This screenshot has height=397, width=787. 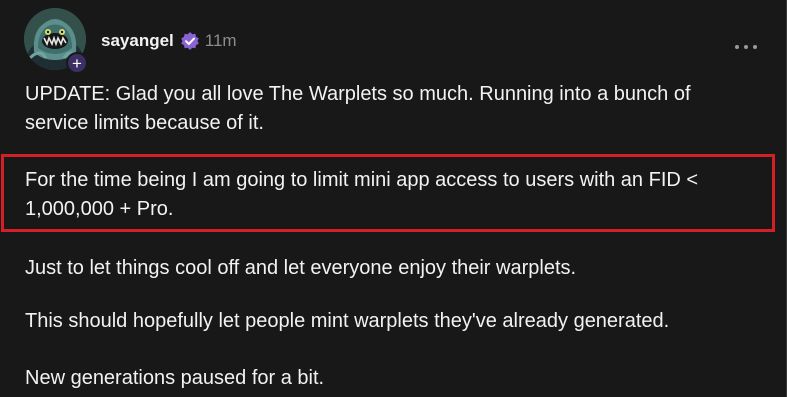 I want to click on author-avatar: +, so click(x=56, y=41).